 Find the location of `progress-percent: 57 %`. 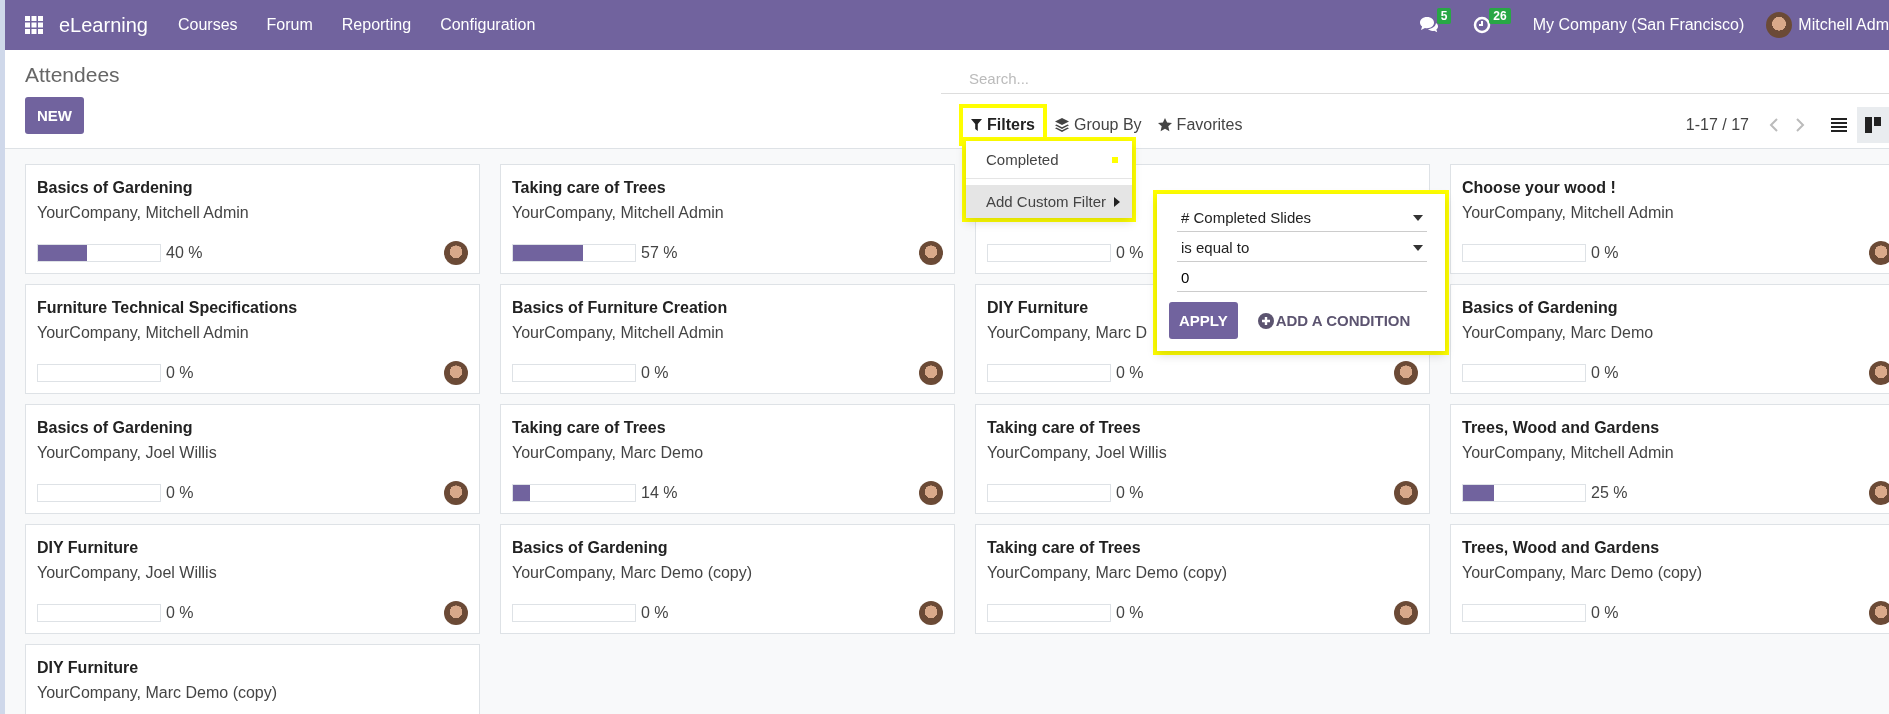

progress-percent: 57 % is located at coordinates (659, 253).